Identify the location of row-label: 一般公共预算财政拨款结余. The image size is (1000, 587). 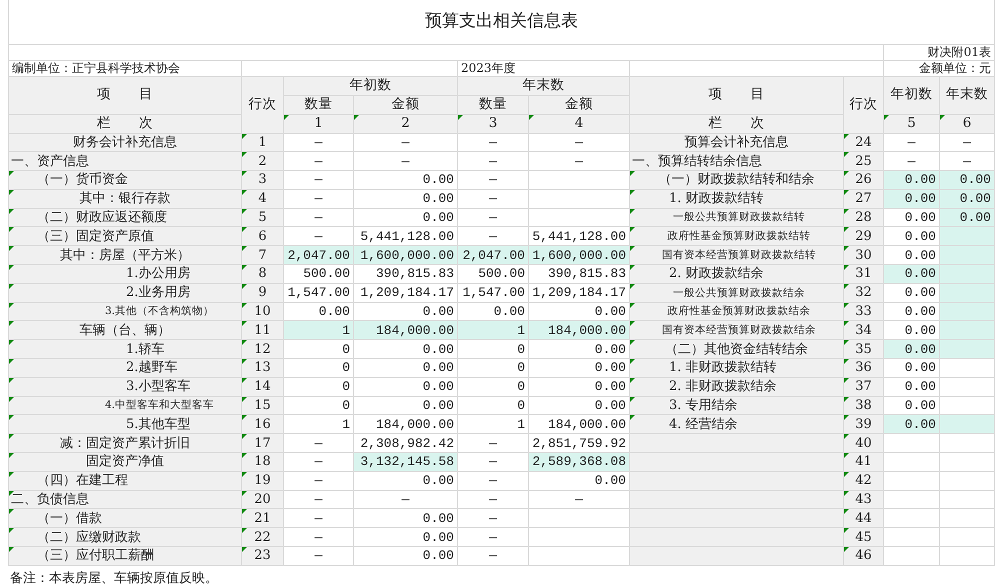
(737, 292).